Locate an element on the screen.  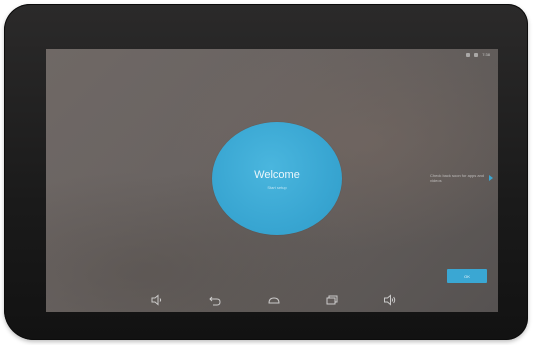
back-icon is located at coordinates (215, 300).